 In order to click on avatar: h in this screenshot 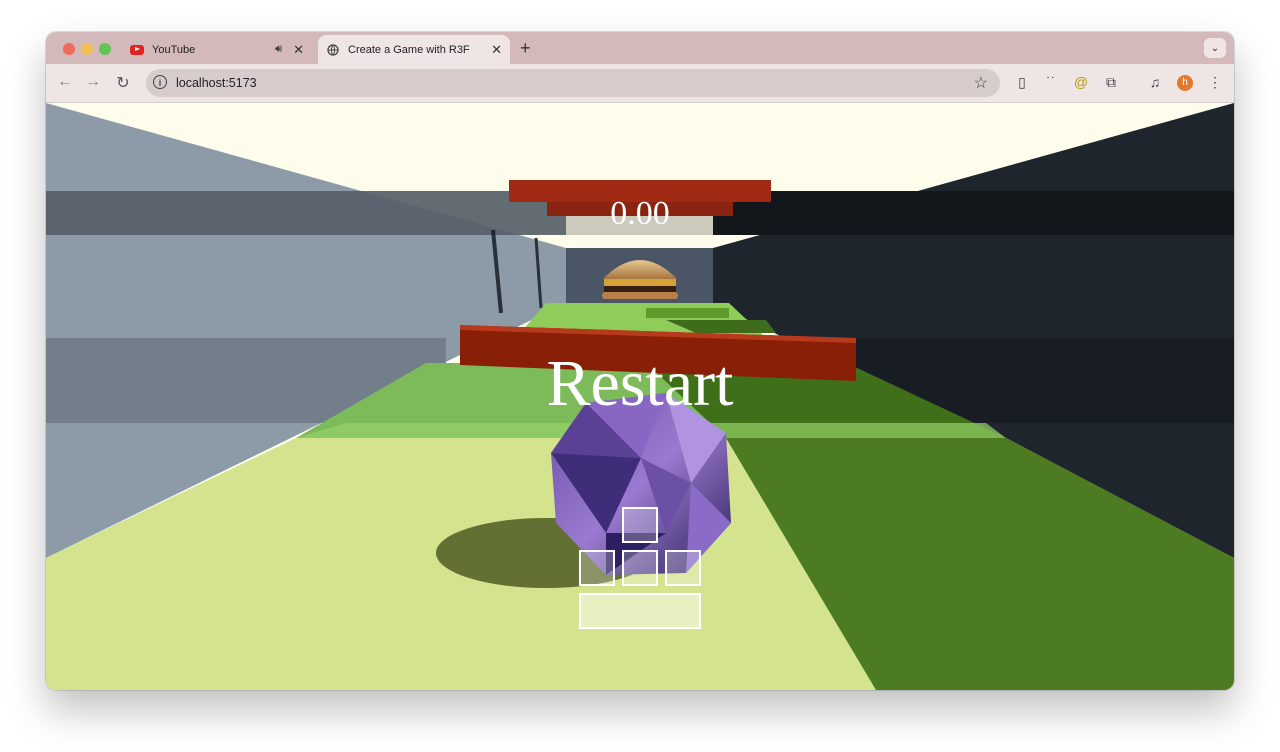, I will do `click(1185, 83)`.